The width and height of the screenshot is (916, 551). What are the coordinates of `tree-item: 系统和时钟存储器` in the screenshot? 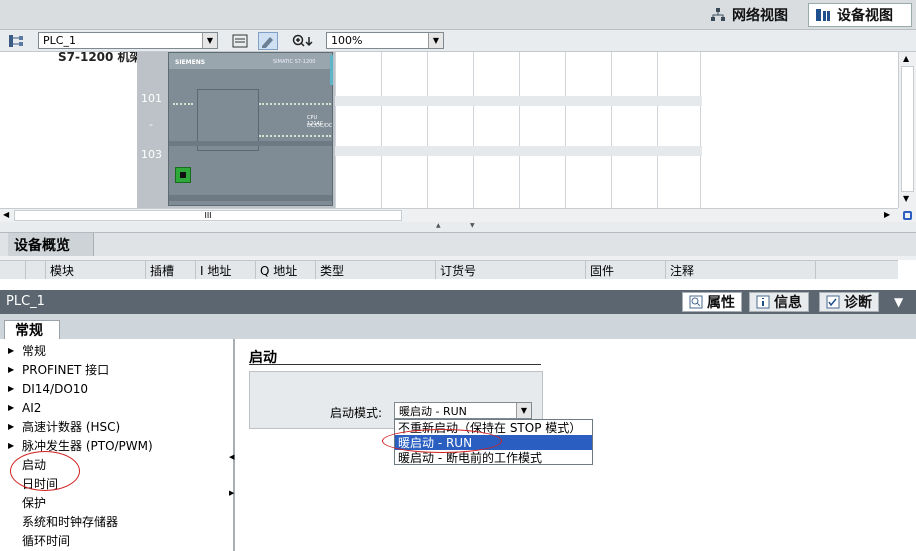 It's located at (63, 521).